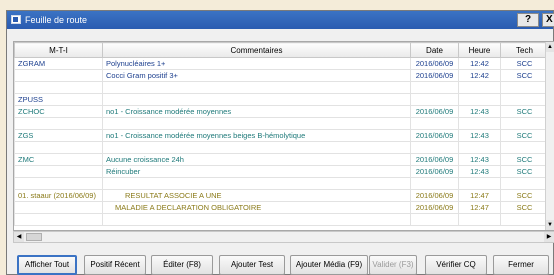 The height and width of the screenshot is (275, 554). I want to click on scroll-right-arrow-icon: ▶, so click(549, 237).